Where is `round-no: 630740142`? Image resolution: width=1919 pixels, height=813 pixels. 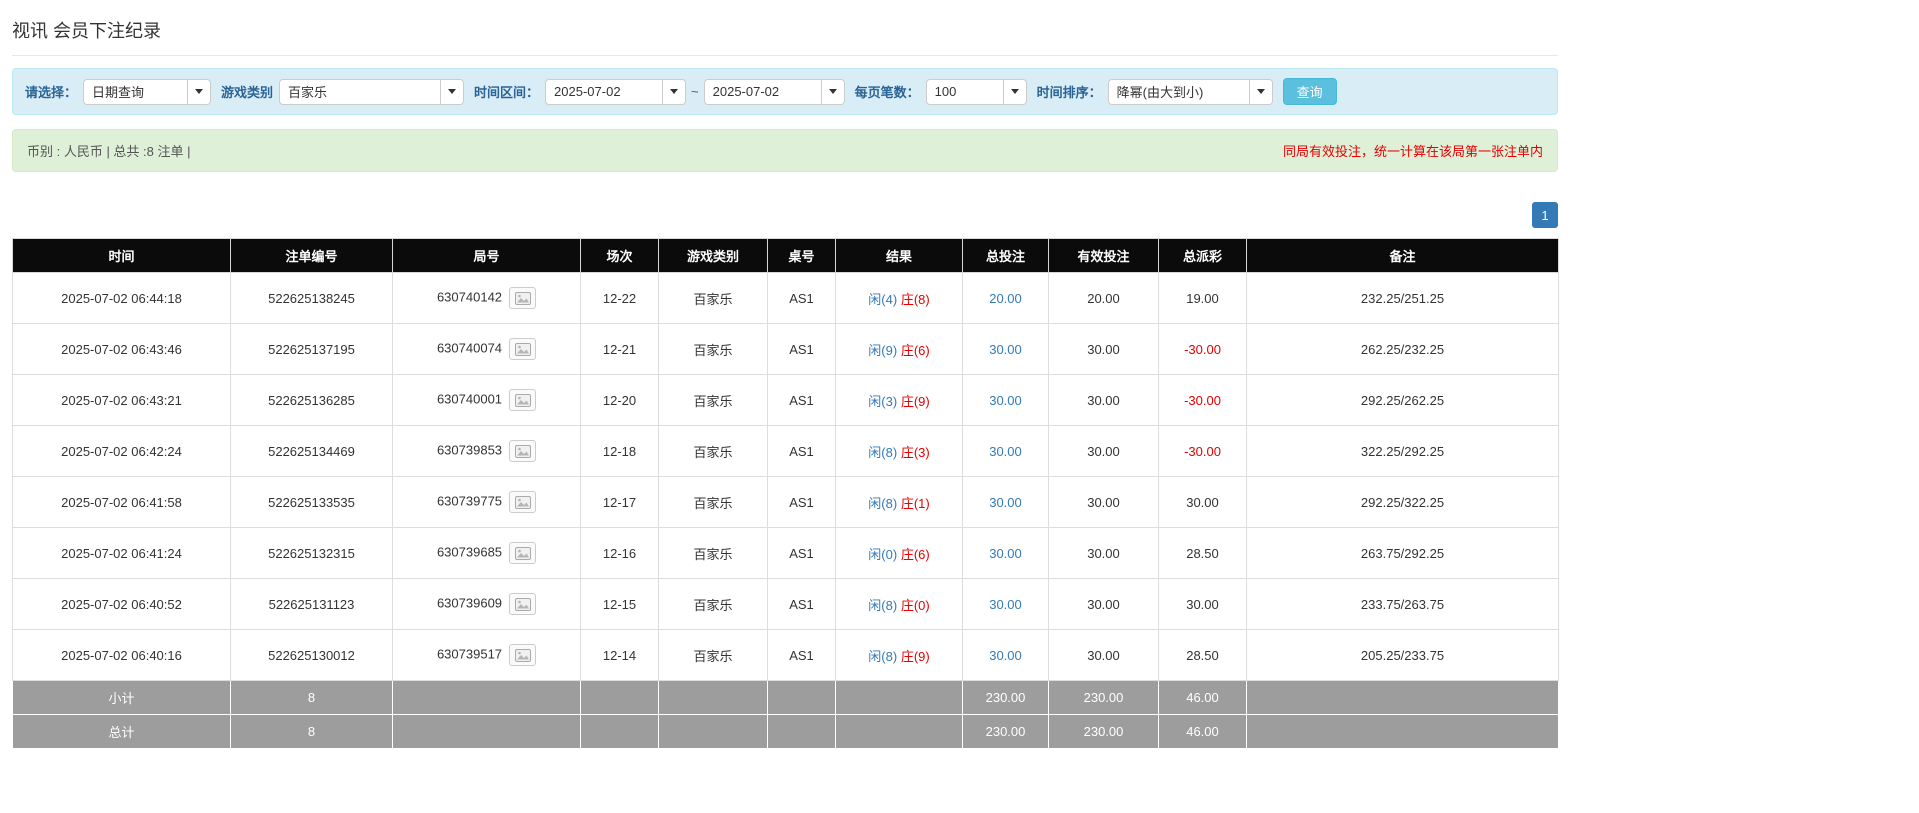
round-no: 630740142 is located at coordinates (469, 297).